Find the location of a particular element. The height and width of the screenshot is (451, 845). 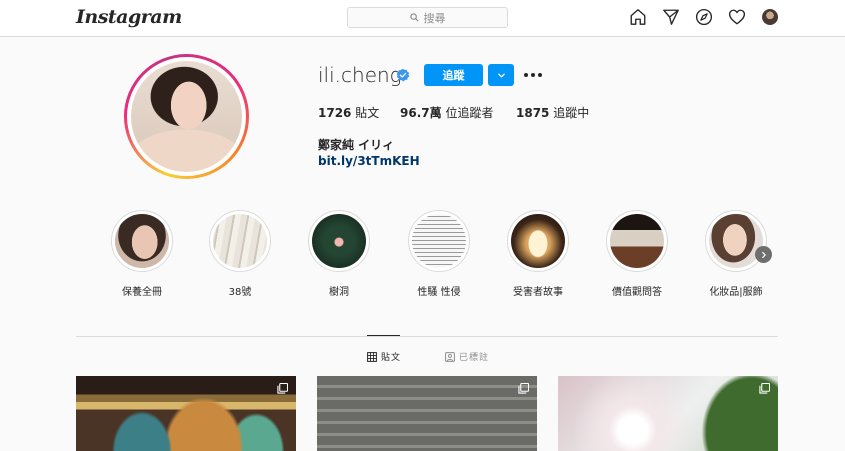

highlight-item: 價值觀問答 is located at coordinates (637, 254).